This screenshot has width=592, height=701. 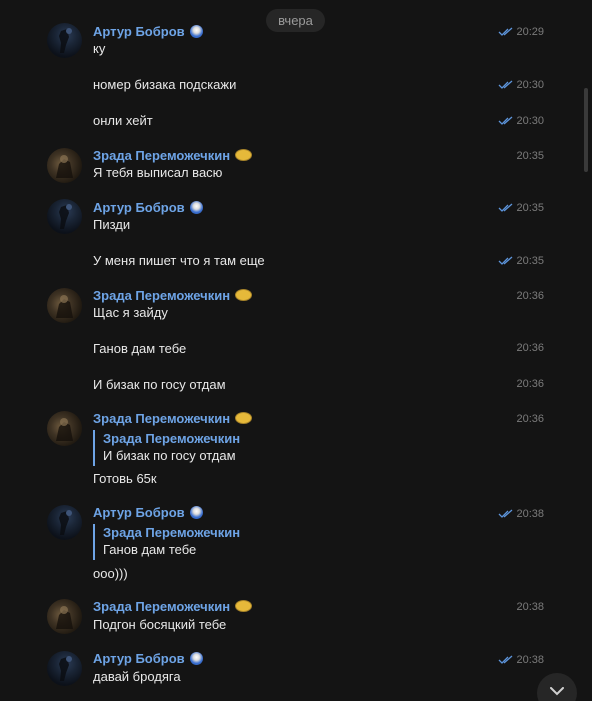 I want to click on reply-text: И бизак по госу отдам, so click(x=169, y=455).